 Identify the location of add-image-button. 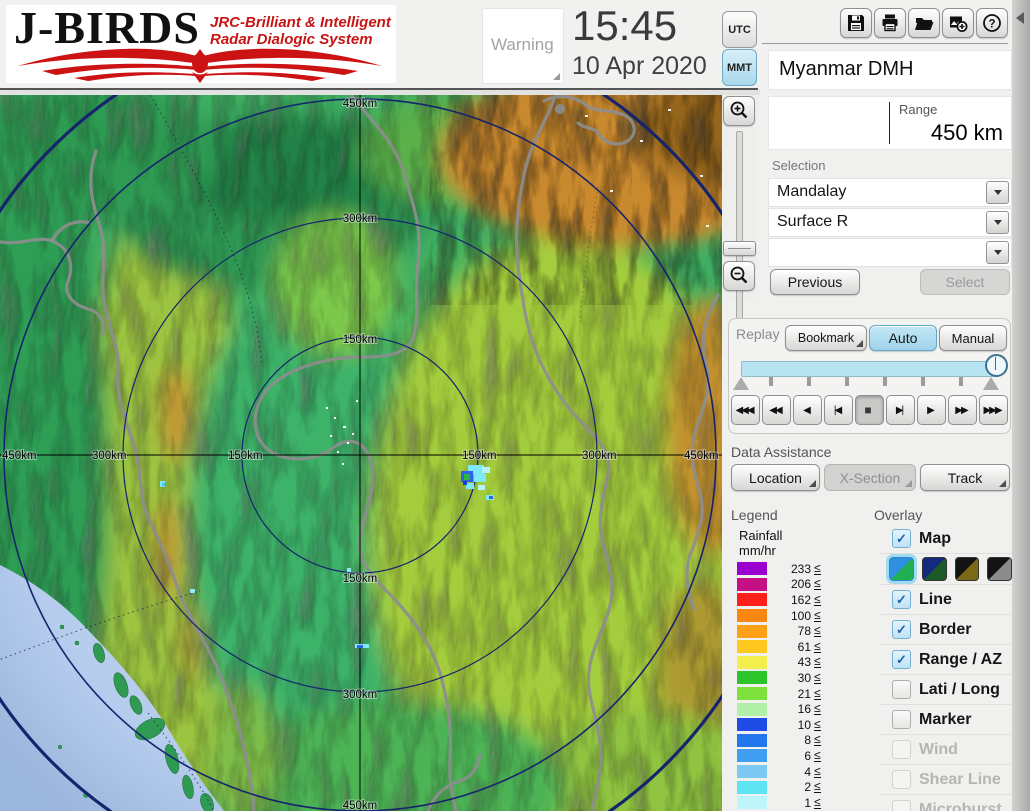
(958, 23).